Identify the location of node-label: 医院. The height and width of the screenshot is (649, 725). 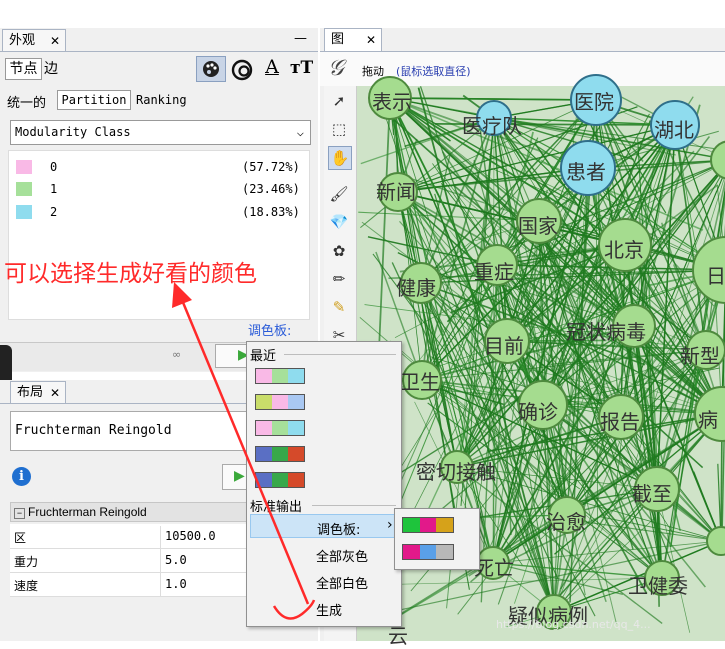
(594, 102).